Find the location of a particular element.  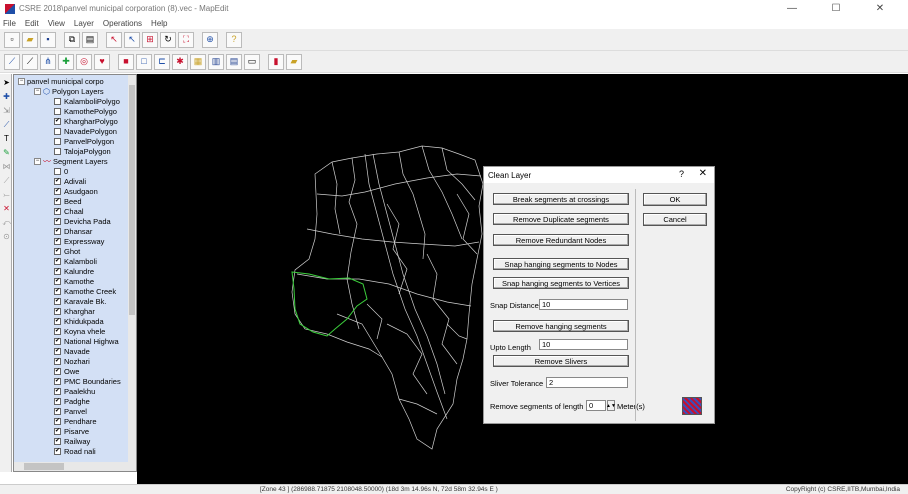

menu-file: File is located at coordinates (9, 23).